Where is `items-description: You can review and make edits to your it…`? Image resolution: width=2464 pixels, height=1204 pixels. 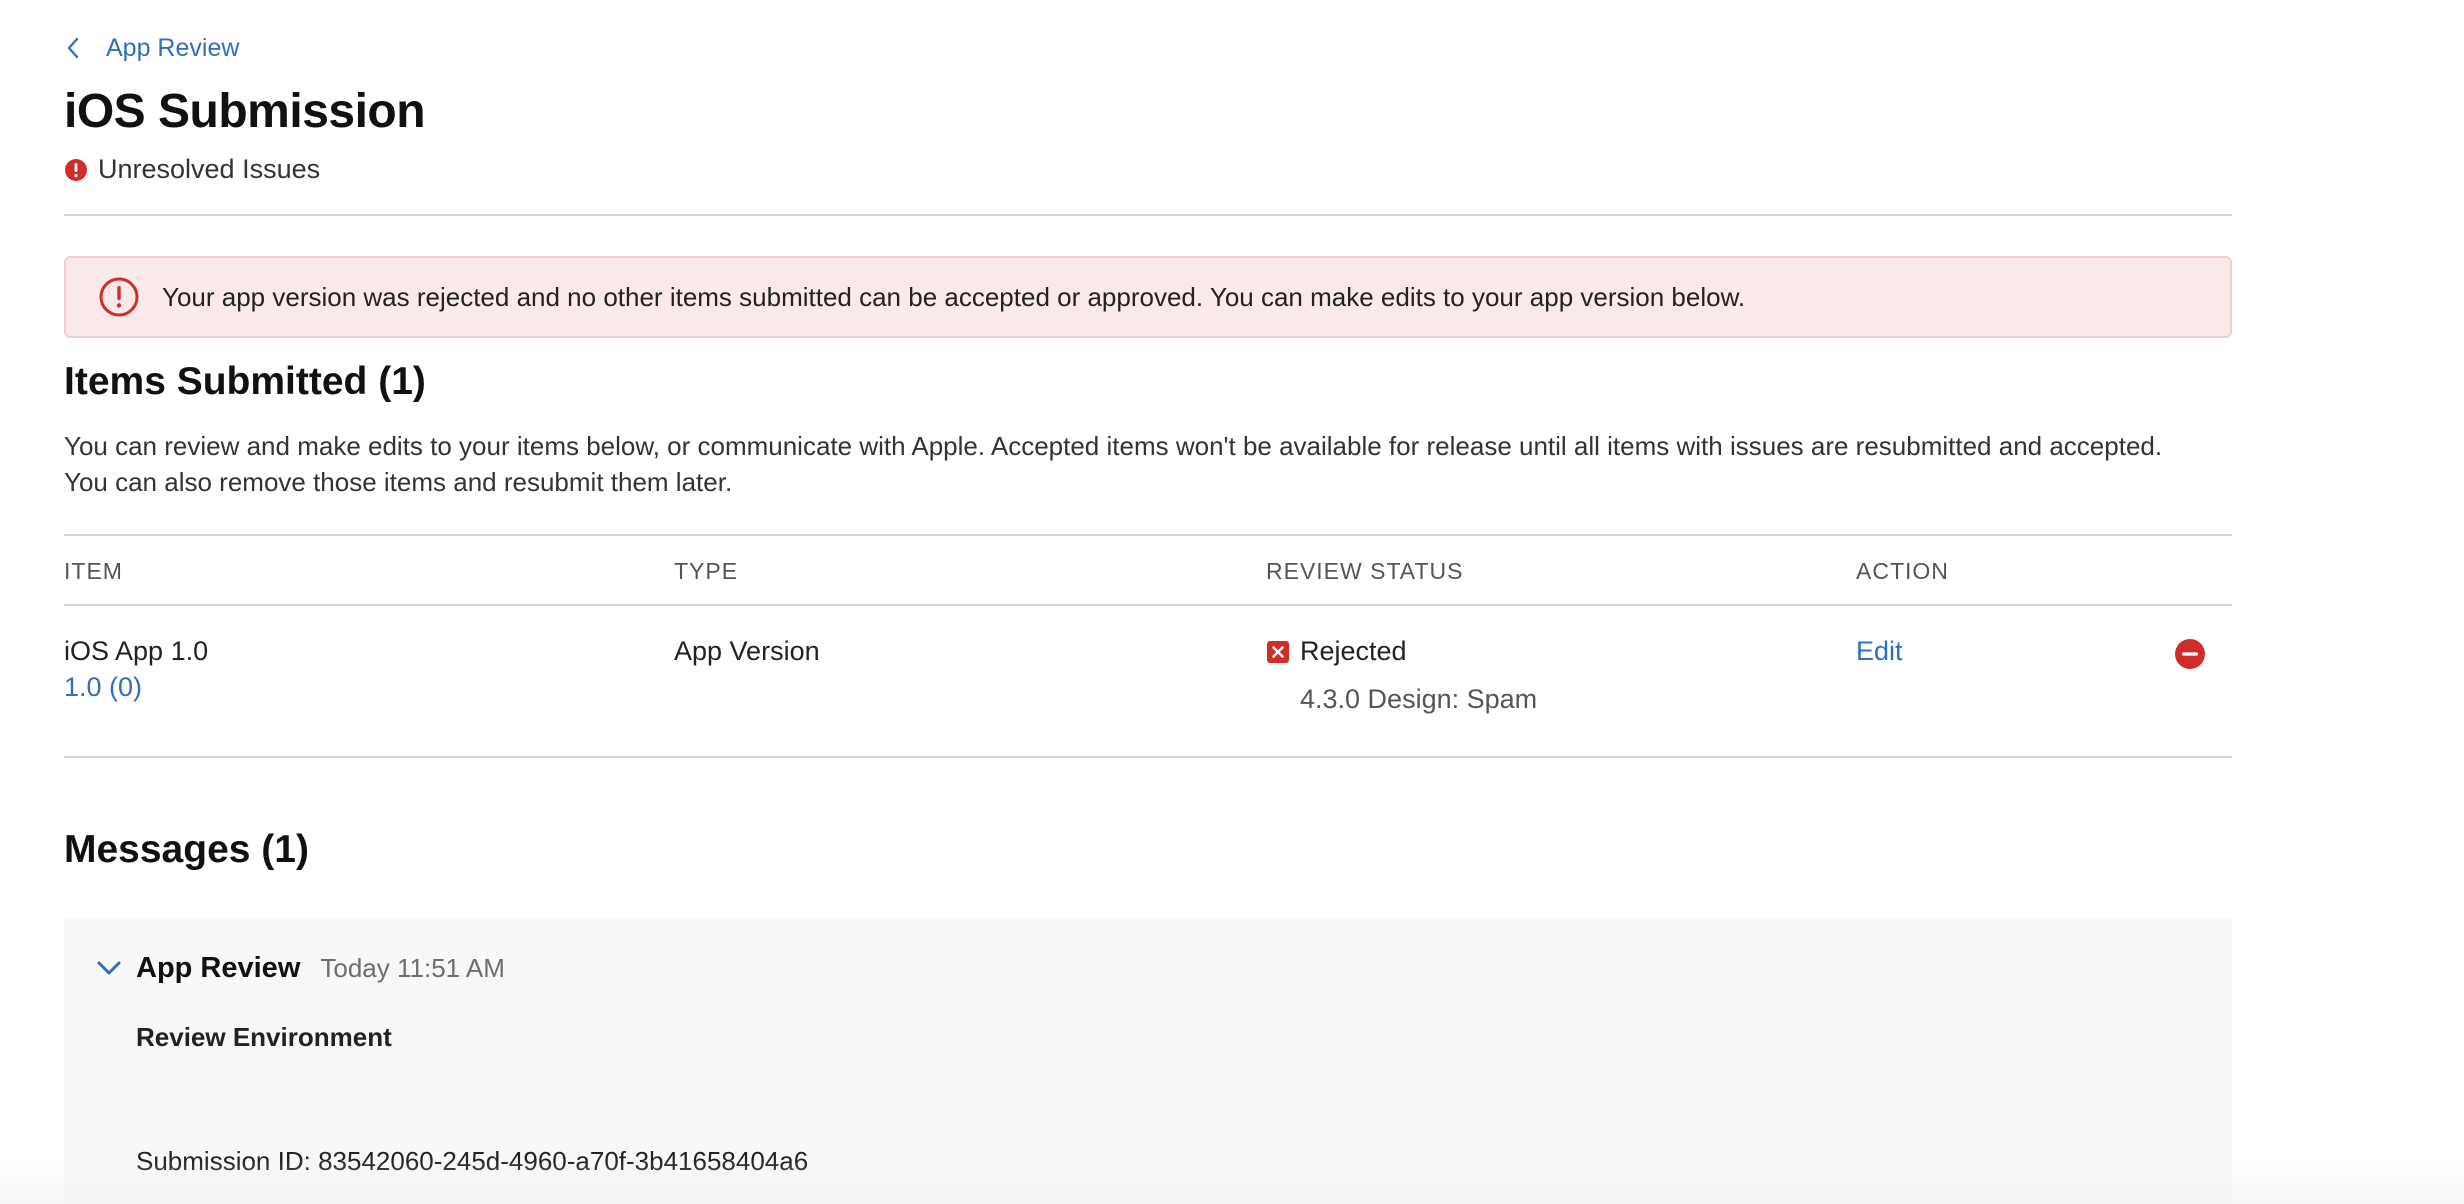 items-description: You can review and make edits to your it… is located at coordinates (1113, 464).